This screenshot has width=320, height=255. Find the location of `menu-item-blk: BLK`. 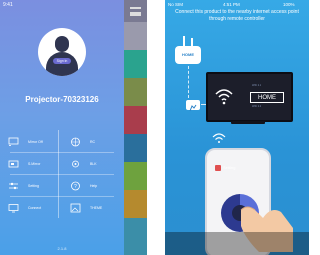

menu-item-blk: BLK is located at coordinates (95, 165).